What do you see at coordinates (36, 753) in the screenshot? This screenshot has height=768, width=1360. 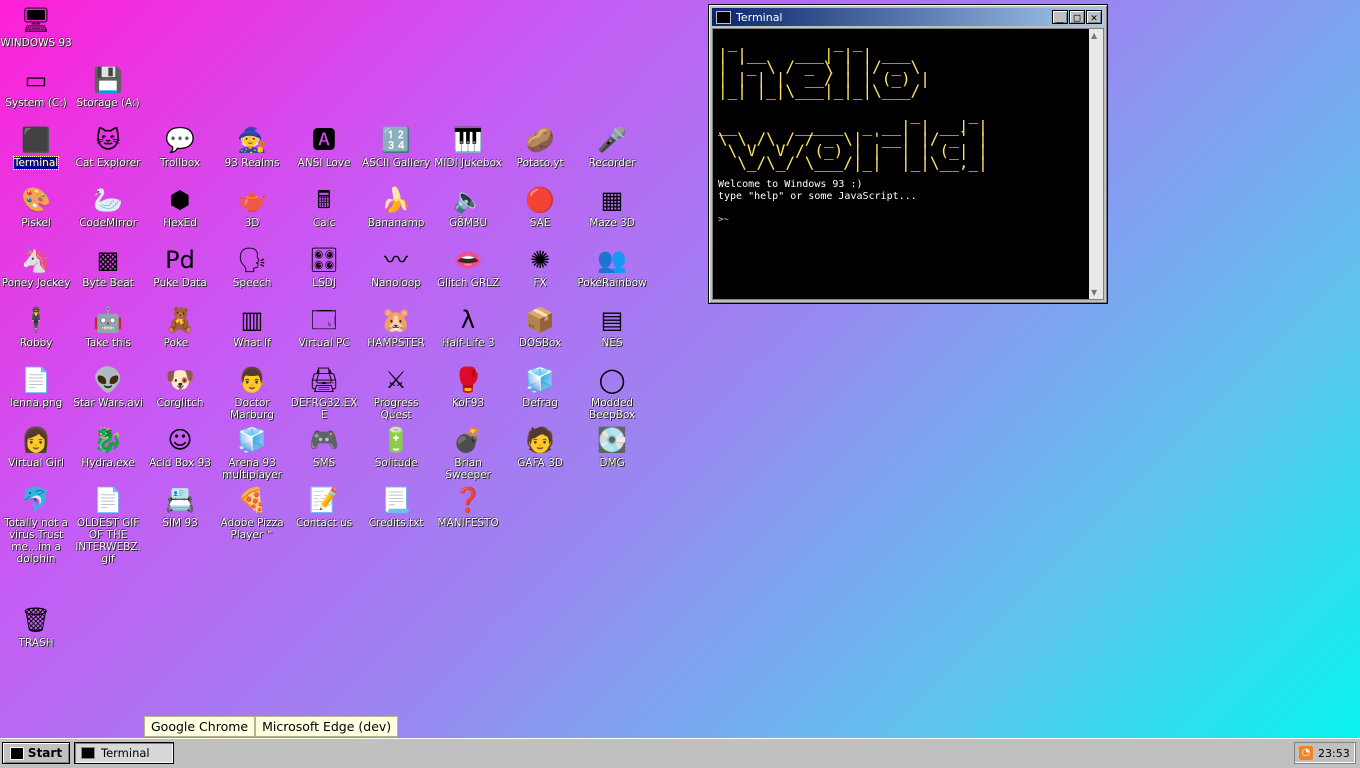 I see `start-button: Start` at bounding box center [36, 753].